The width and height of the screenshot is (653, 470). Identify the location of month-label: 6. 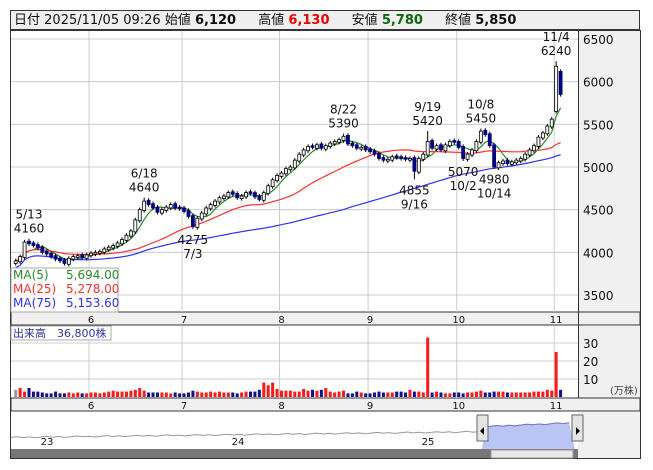
(91, 406).